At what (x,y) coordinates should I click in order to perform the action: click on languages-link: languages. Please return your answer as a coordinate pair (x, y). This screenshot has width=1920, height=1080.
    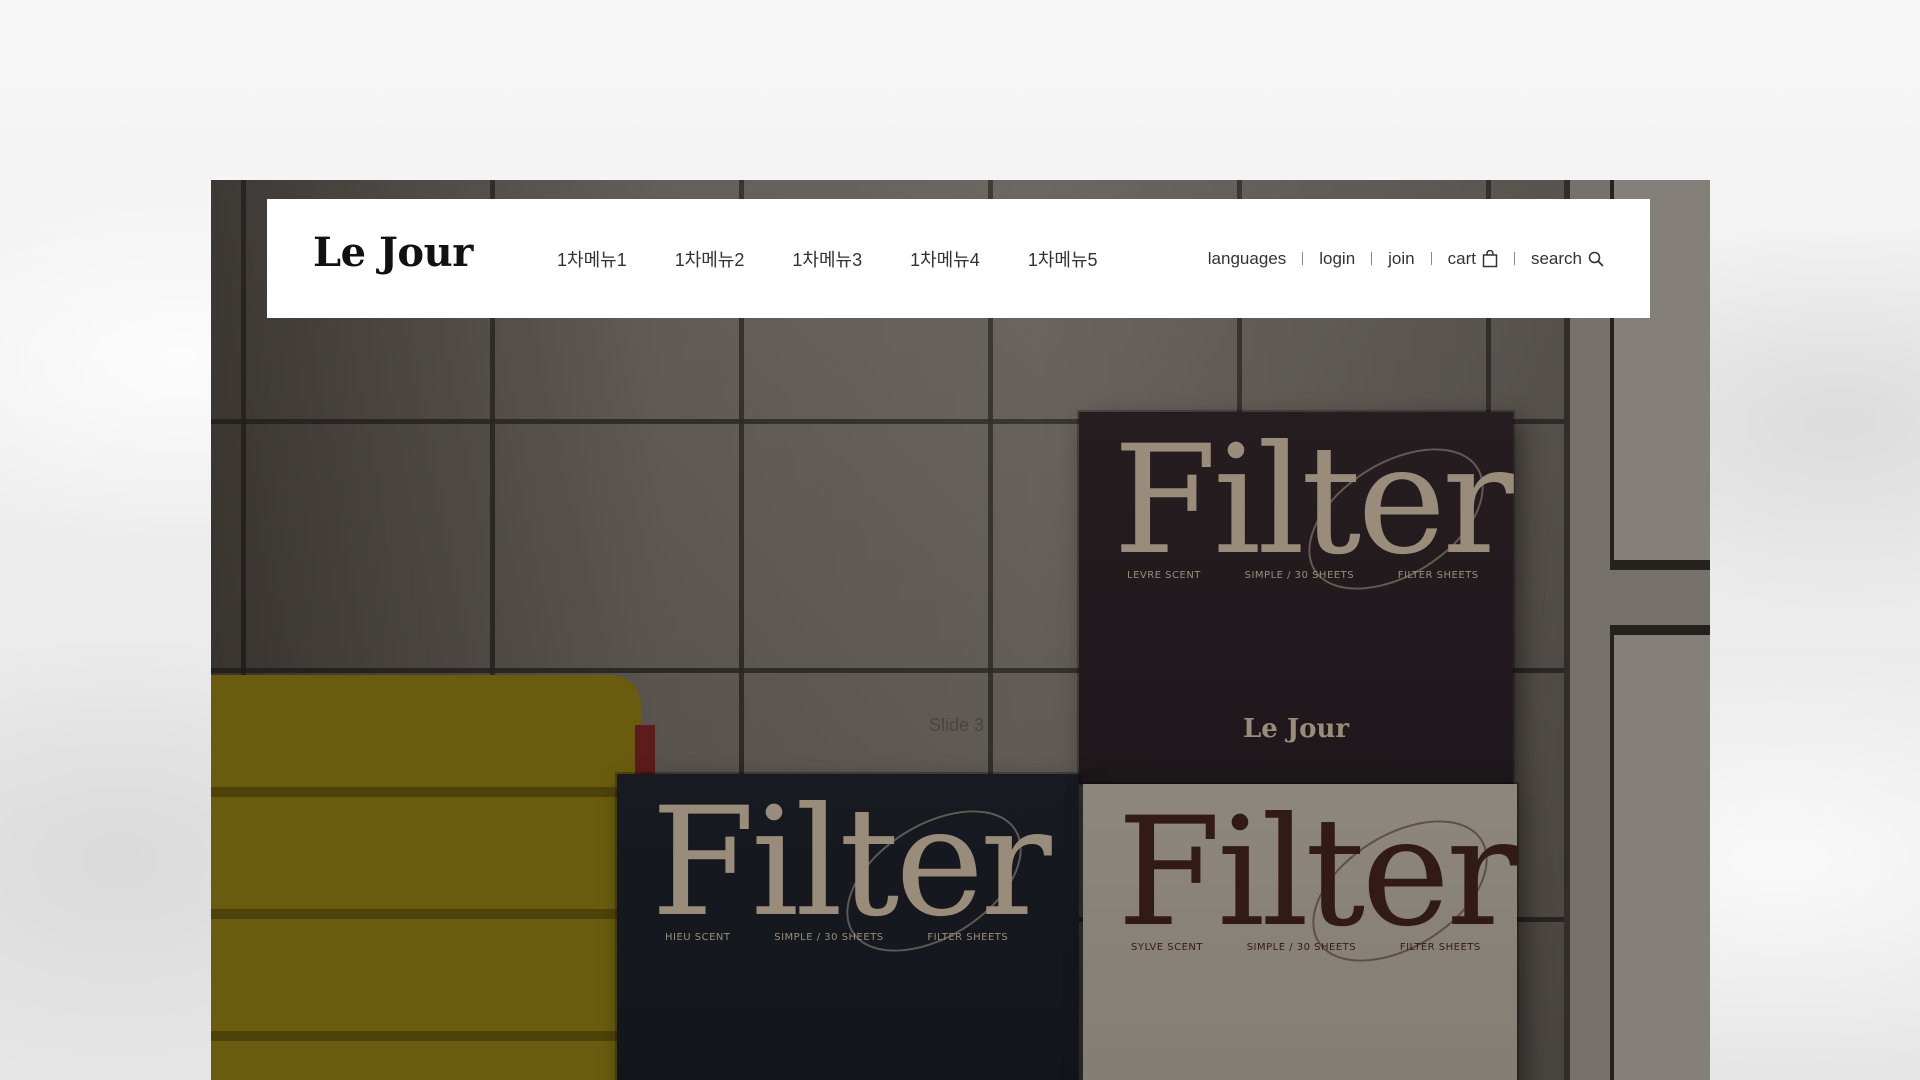
    Looking at the image, I should click on (1247, 259).